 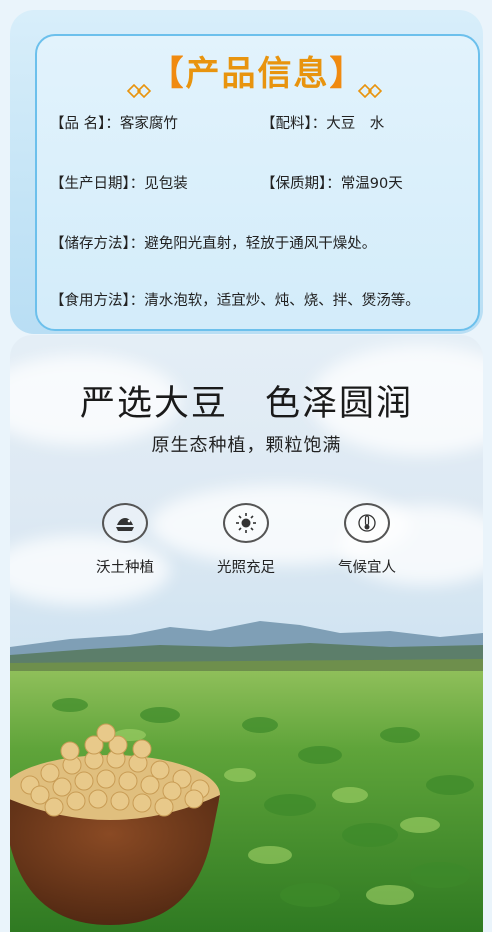 I want to click on info-row-ingredients: 【配料】：大豆 水, so click(x=323, y=124).